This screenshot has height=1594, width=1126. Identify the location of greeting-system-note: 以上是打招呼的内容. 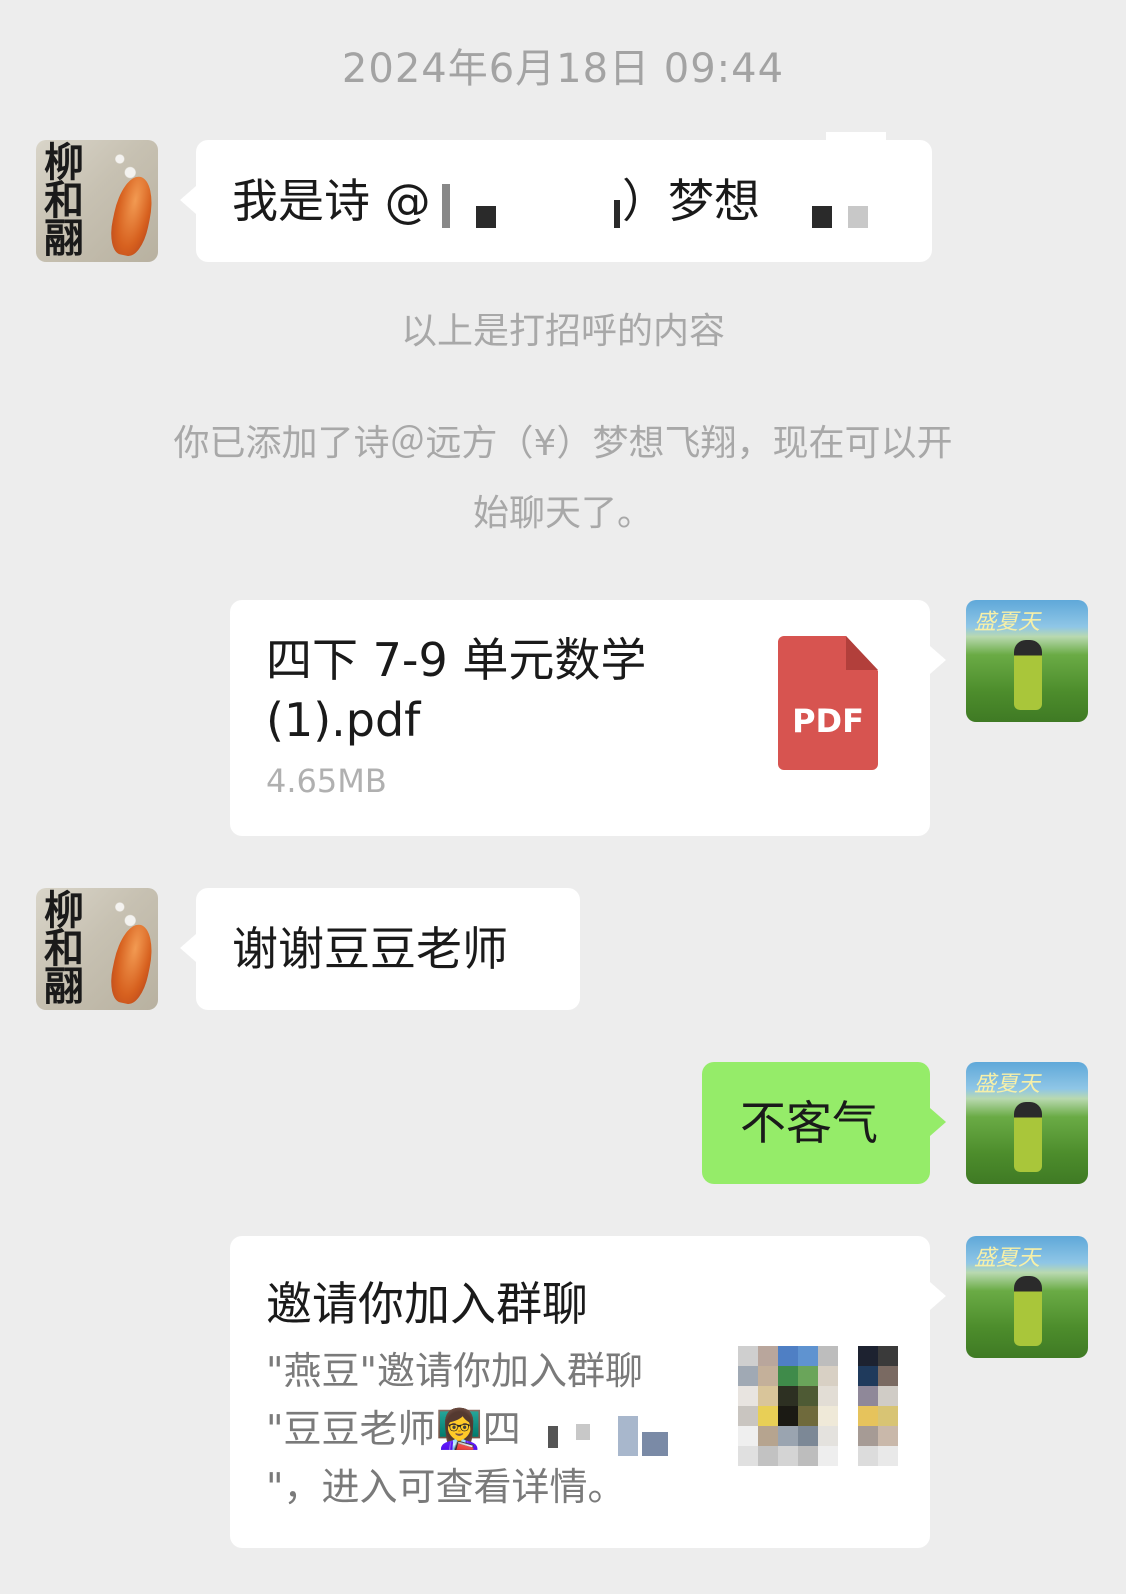
(562, 331).